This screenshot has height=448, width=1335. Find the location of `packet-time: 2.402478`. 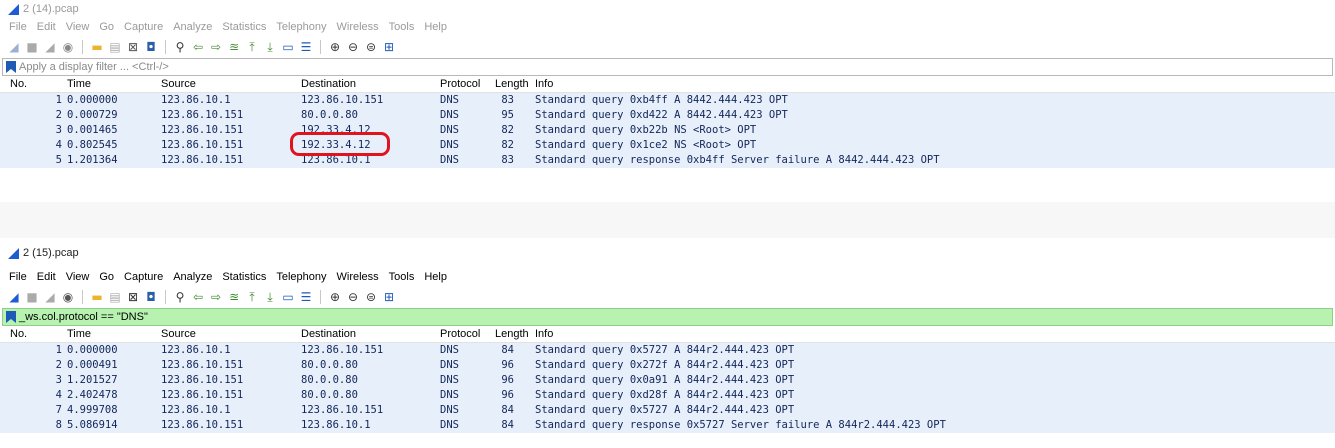

packet-time: 2.402478 is located at coordinates (92, 395).